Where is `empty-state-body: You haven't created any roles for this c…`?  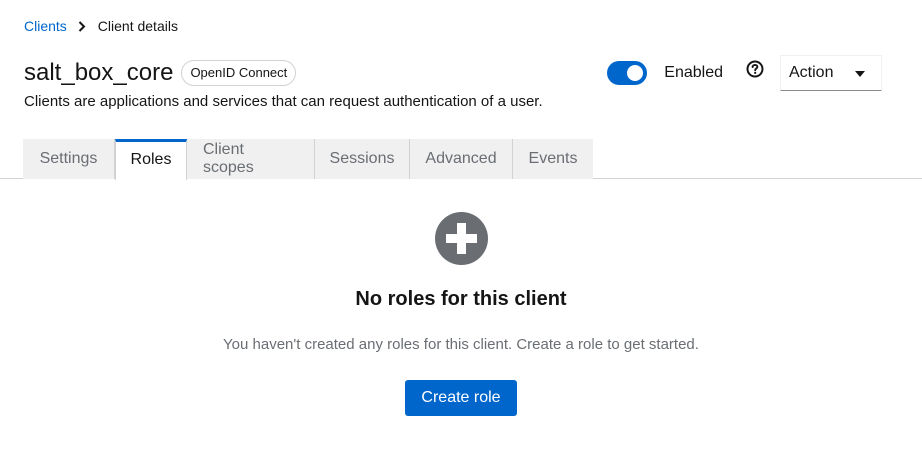
empty-state-body: You haven't created any roles for this c… is located at coordinates (461, 344).